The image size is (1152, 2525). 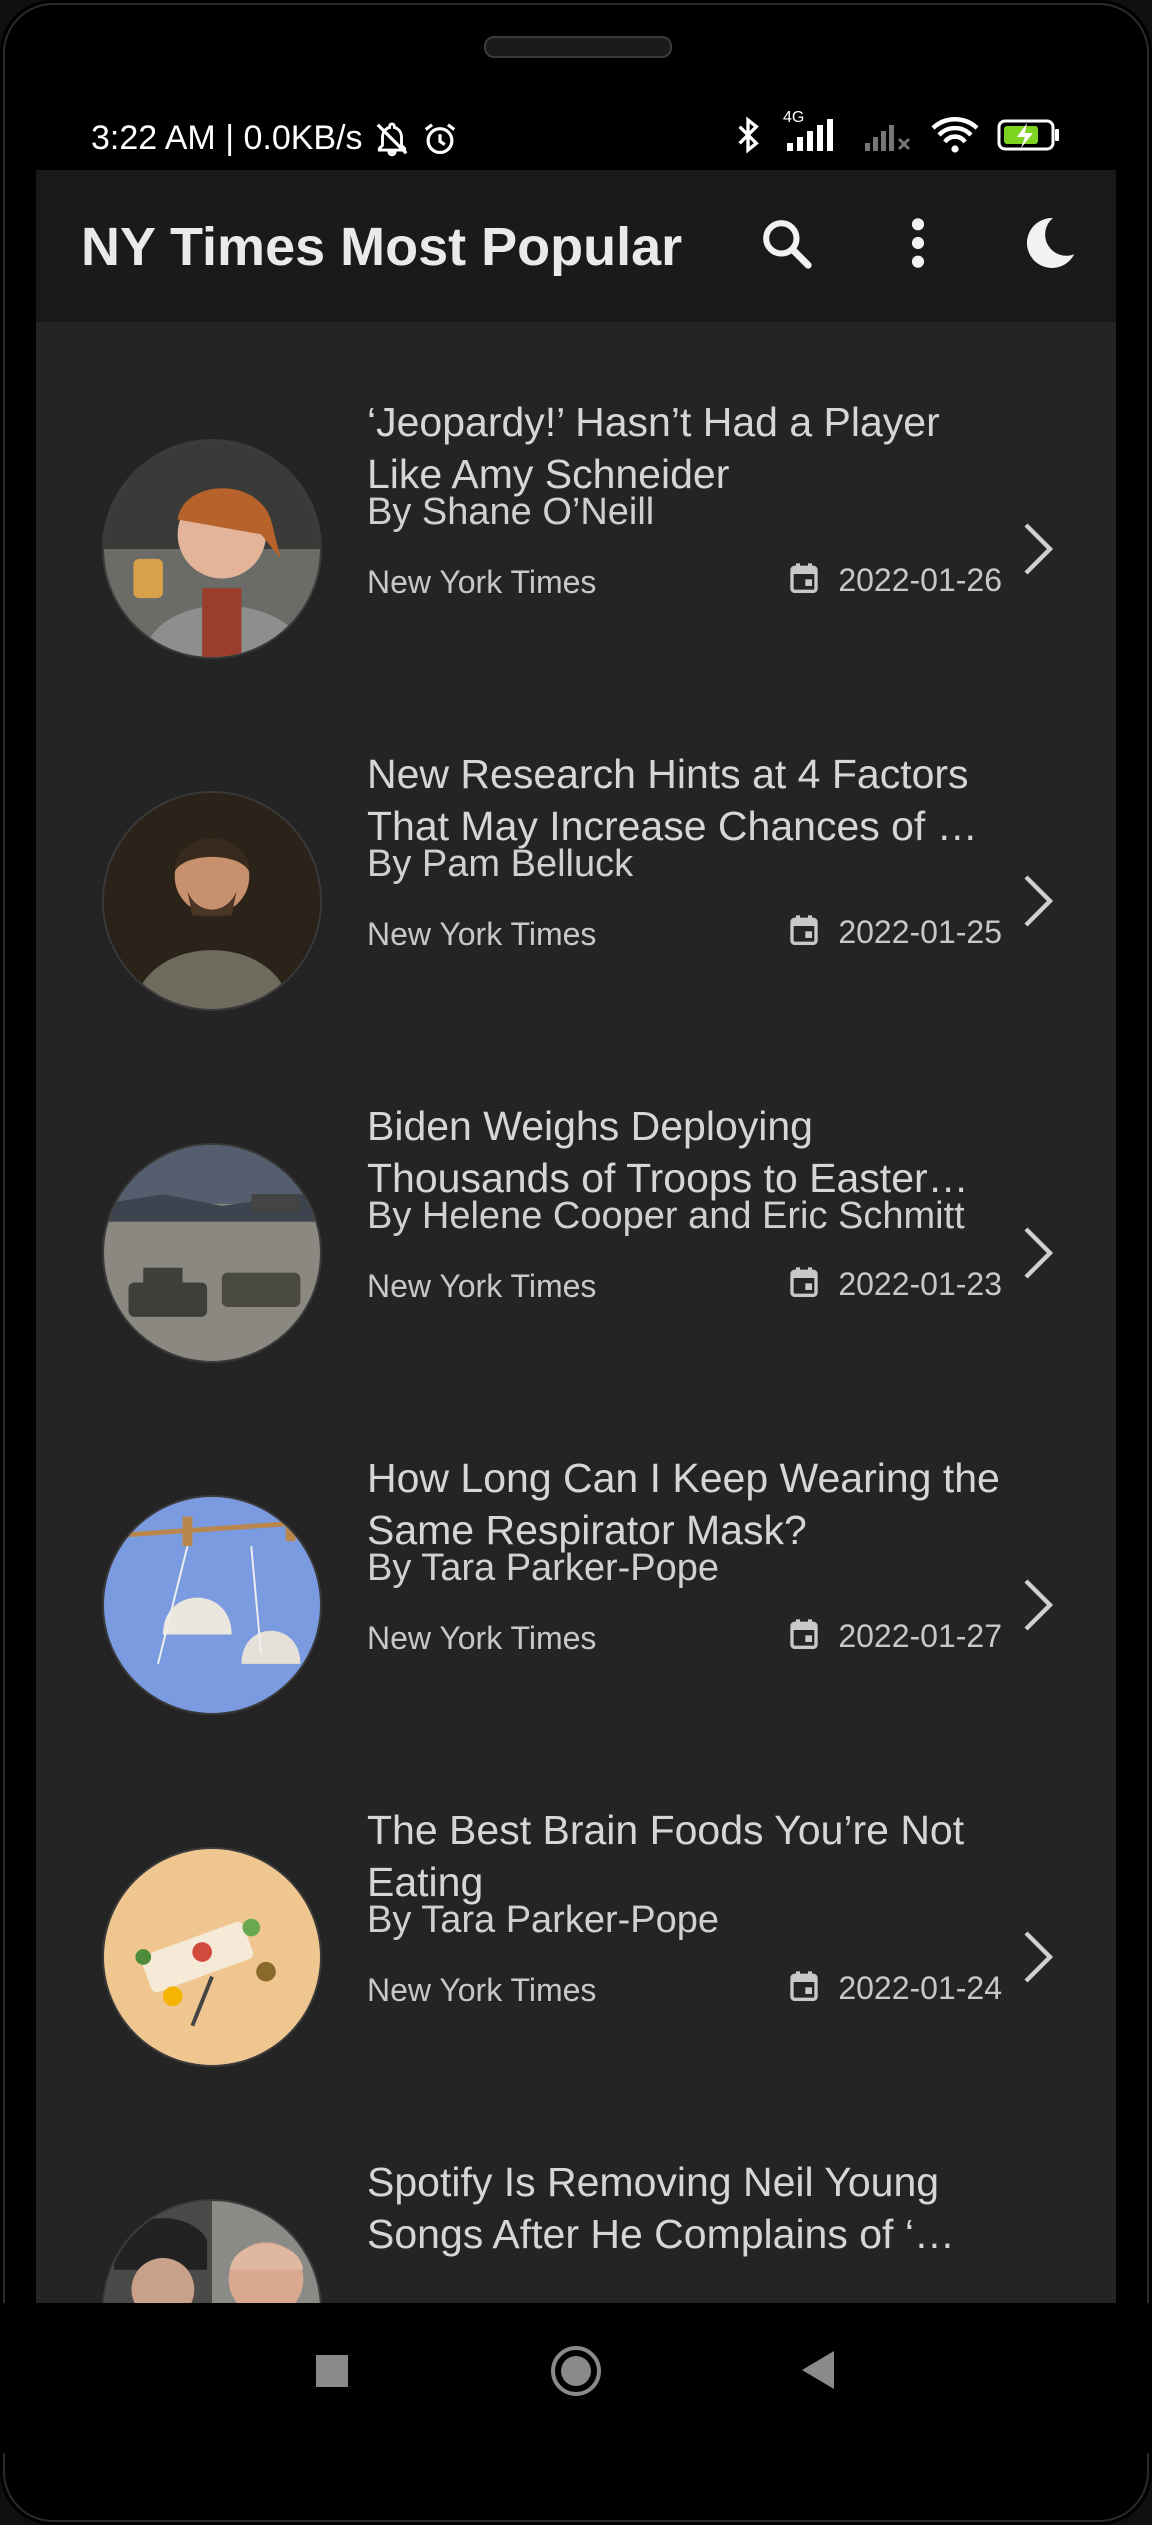 I want to click on more-vert-icon, so click(x=918, y=245).